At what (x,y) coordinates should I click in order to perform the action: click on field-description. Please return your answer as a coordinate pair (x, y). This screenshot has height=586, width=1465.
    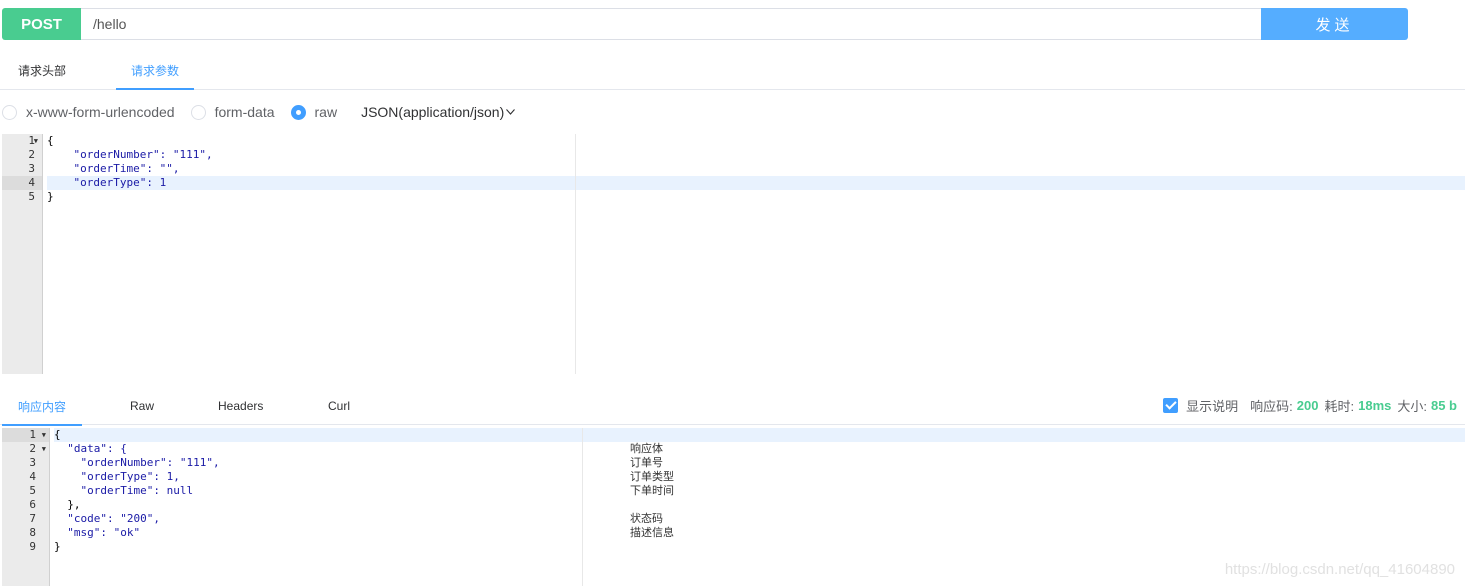
    Looking at the image, I should click on (652, 505).